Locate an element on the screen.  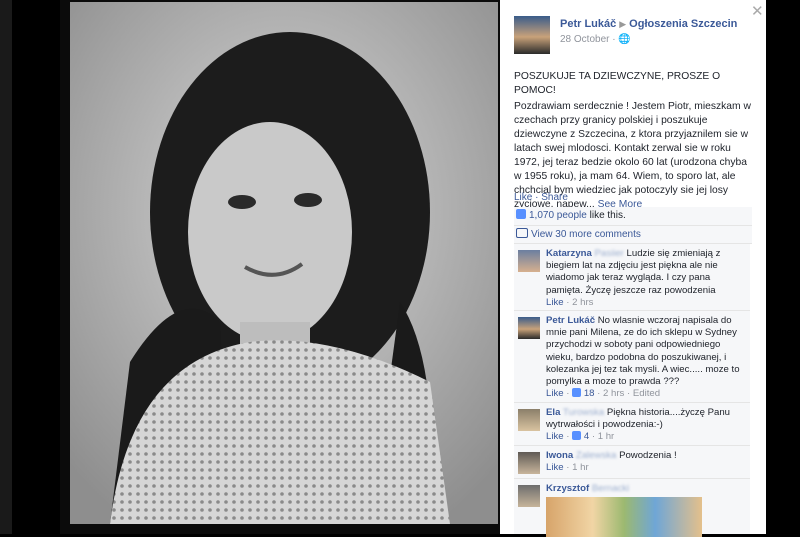
author-name: Petr Lukáč is located at coordinates (588, 24).